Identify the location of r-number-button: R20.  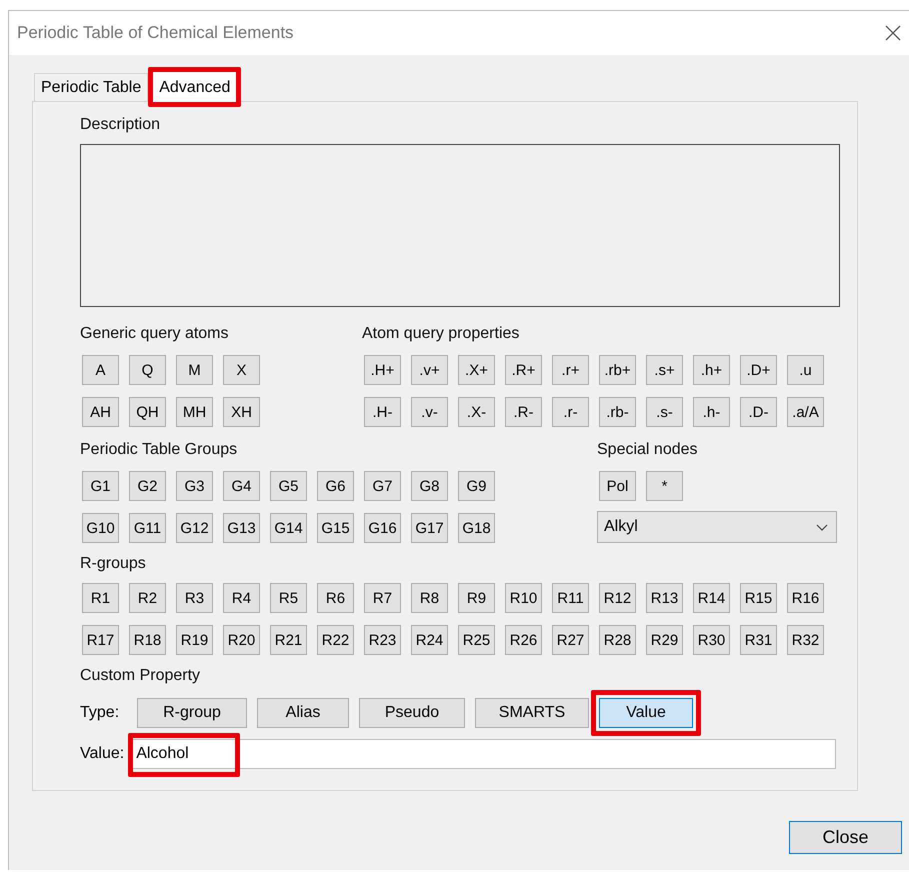
(241, 640).